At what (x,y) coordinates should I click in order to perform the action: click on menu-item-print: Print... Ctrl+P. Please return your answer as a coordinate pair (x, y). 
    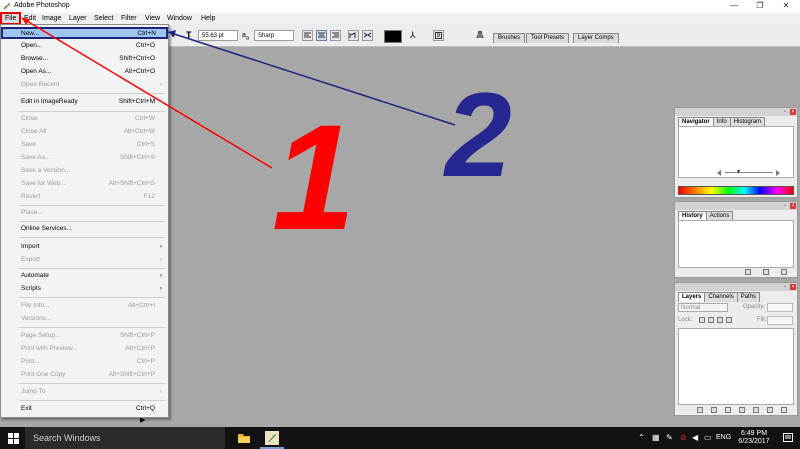
    Looking at the image, I should click on (84, 361).